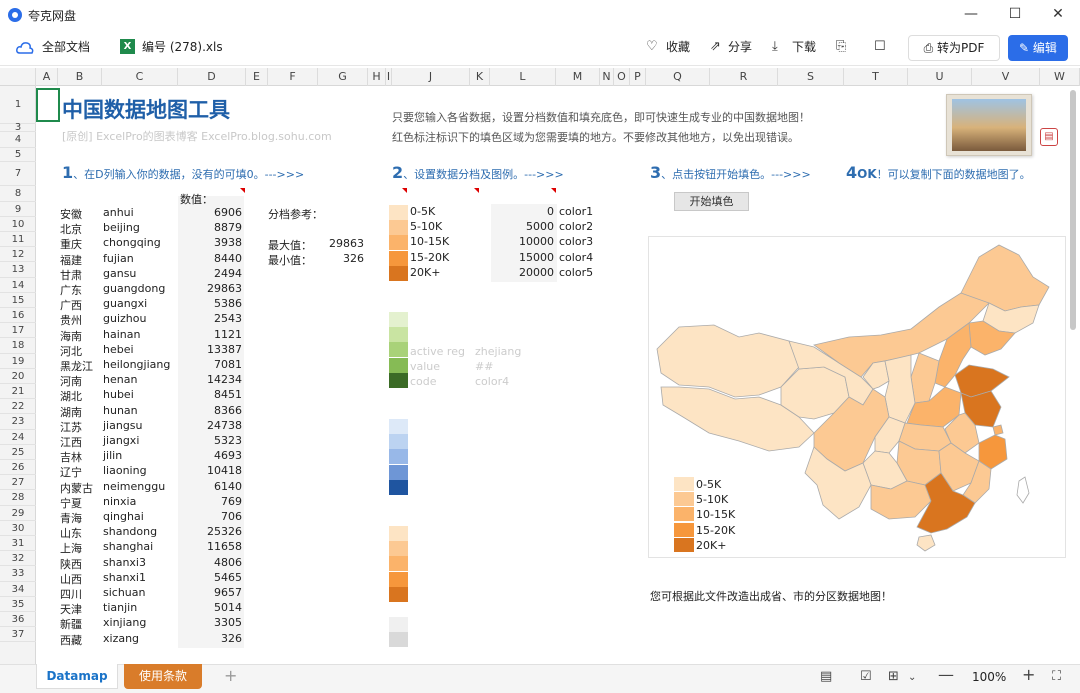  I want to click on row-header-12: 12, so click(18, 254).